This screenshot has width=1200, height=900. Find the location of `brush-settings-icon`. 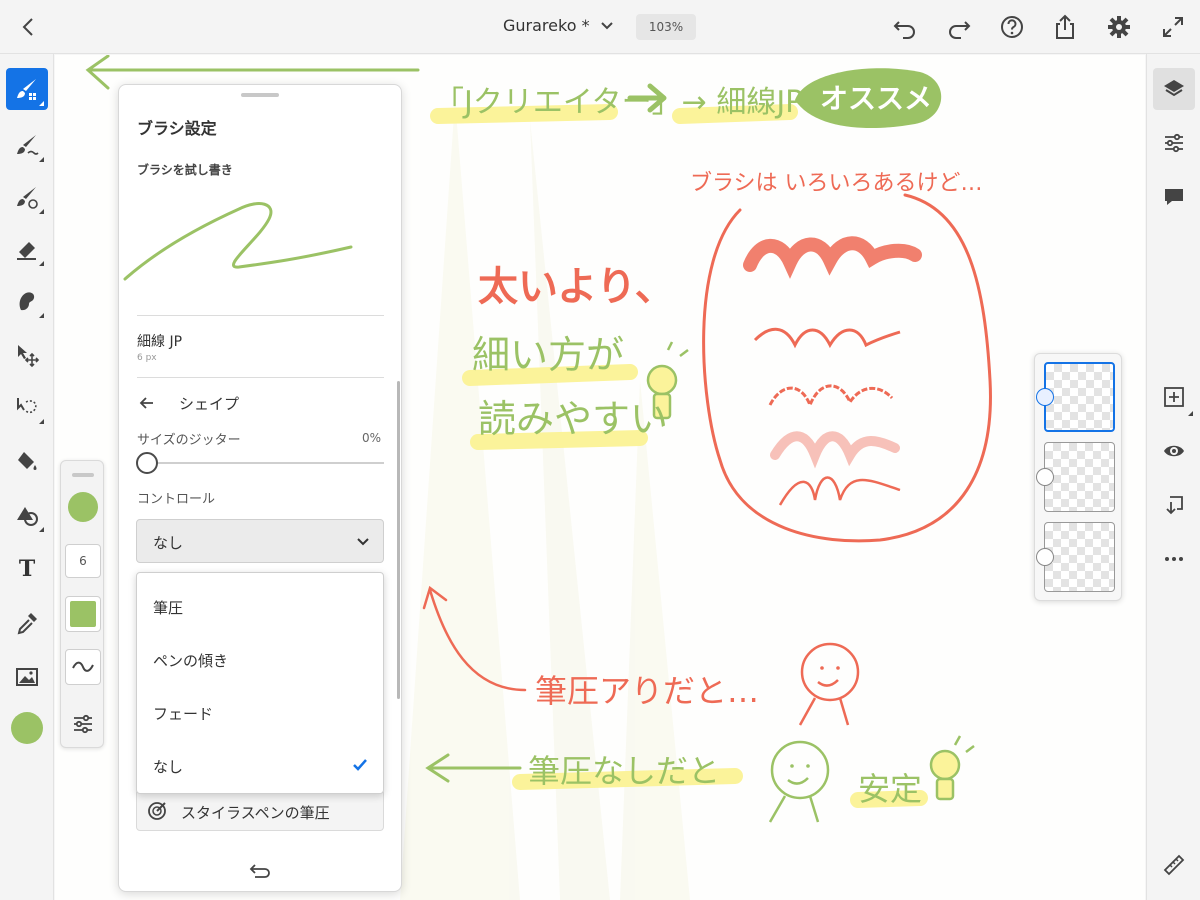

brush-settings-icon is located at coordinates (83, 723).